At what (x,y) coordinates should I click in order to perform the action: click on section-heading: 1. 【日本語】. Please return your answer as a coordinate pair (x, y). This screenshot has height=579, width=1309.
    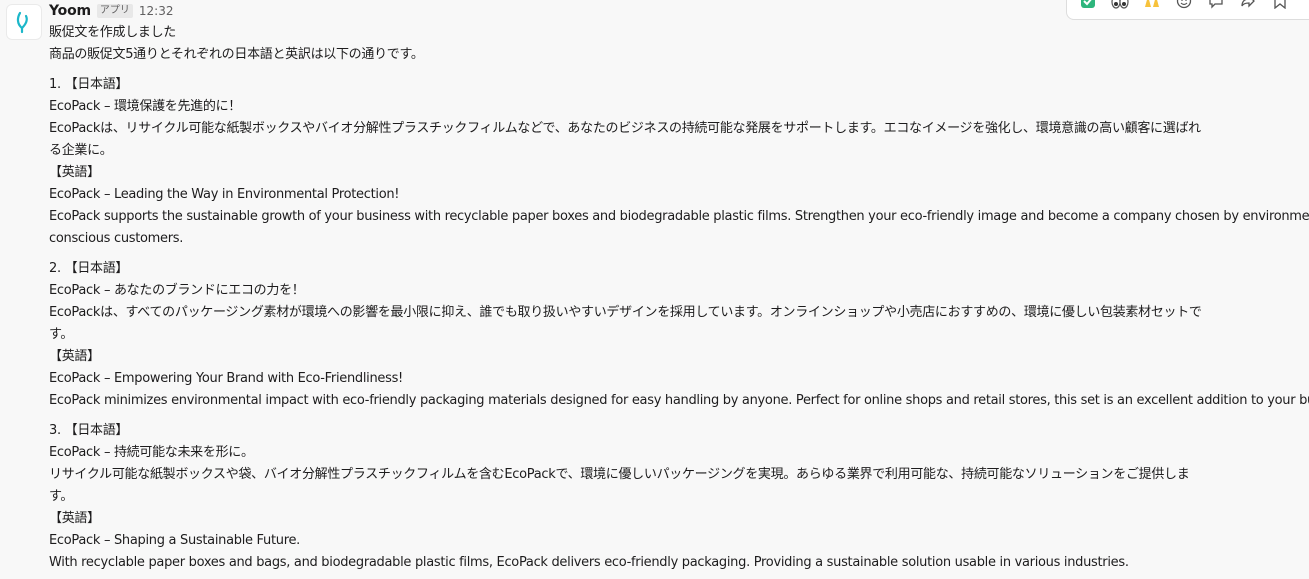
    Looking at the image, I should click on (89, 84).